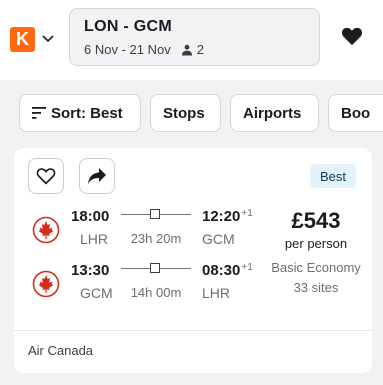  I want to click on trip-dates: 6 Nov - 21 Nov, so click(127, 49).